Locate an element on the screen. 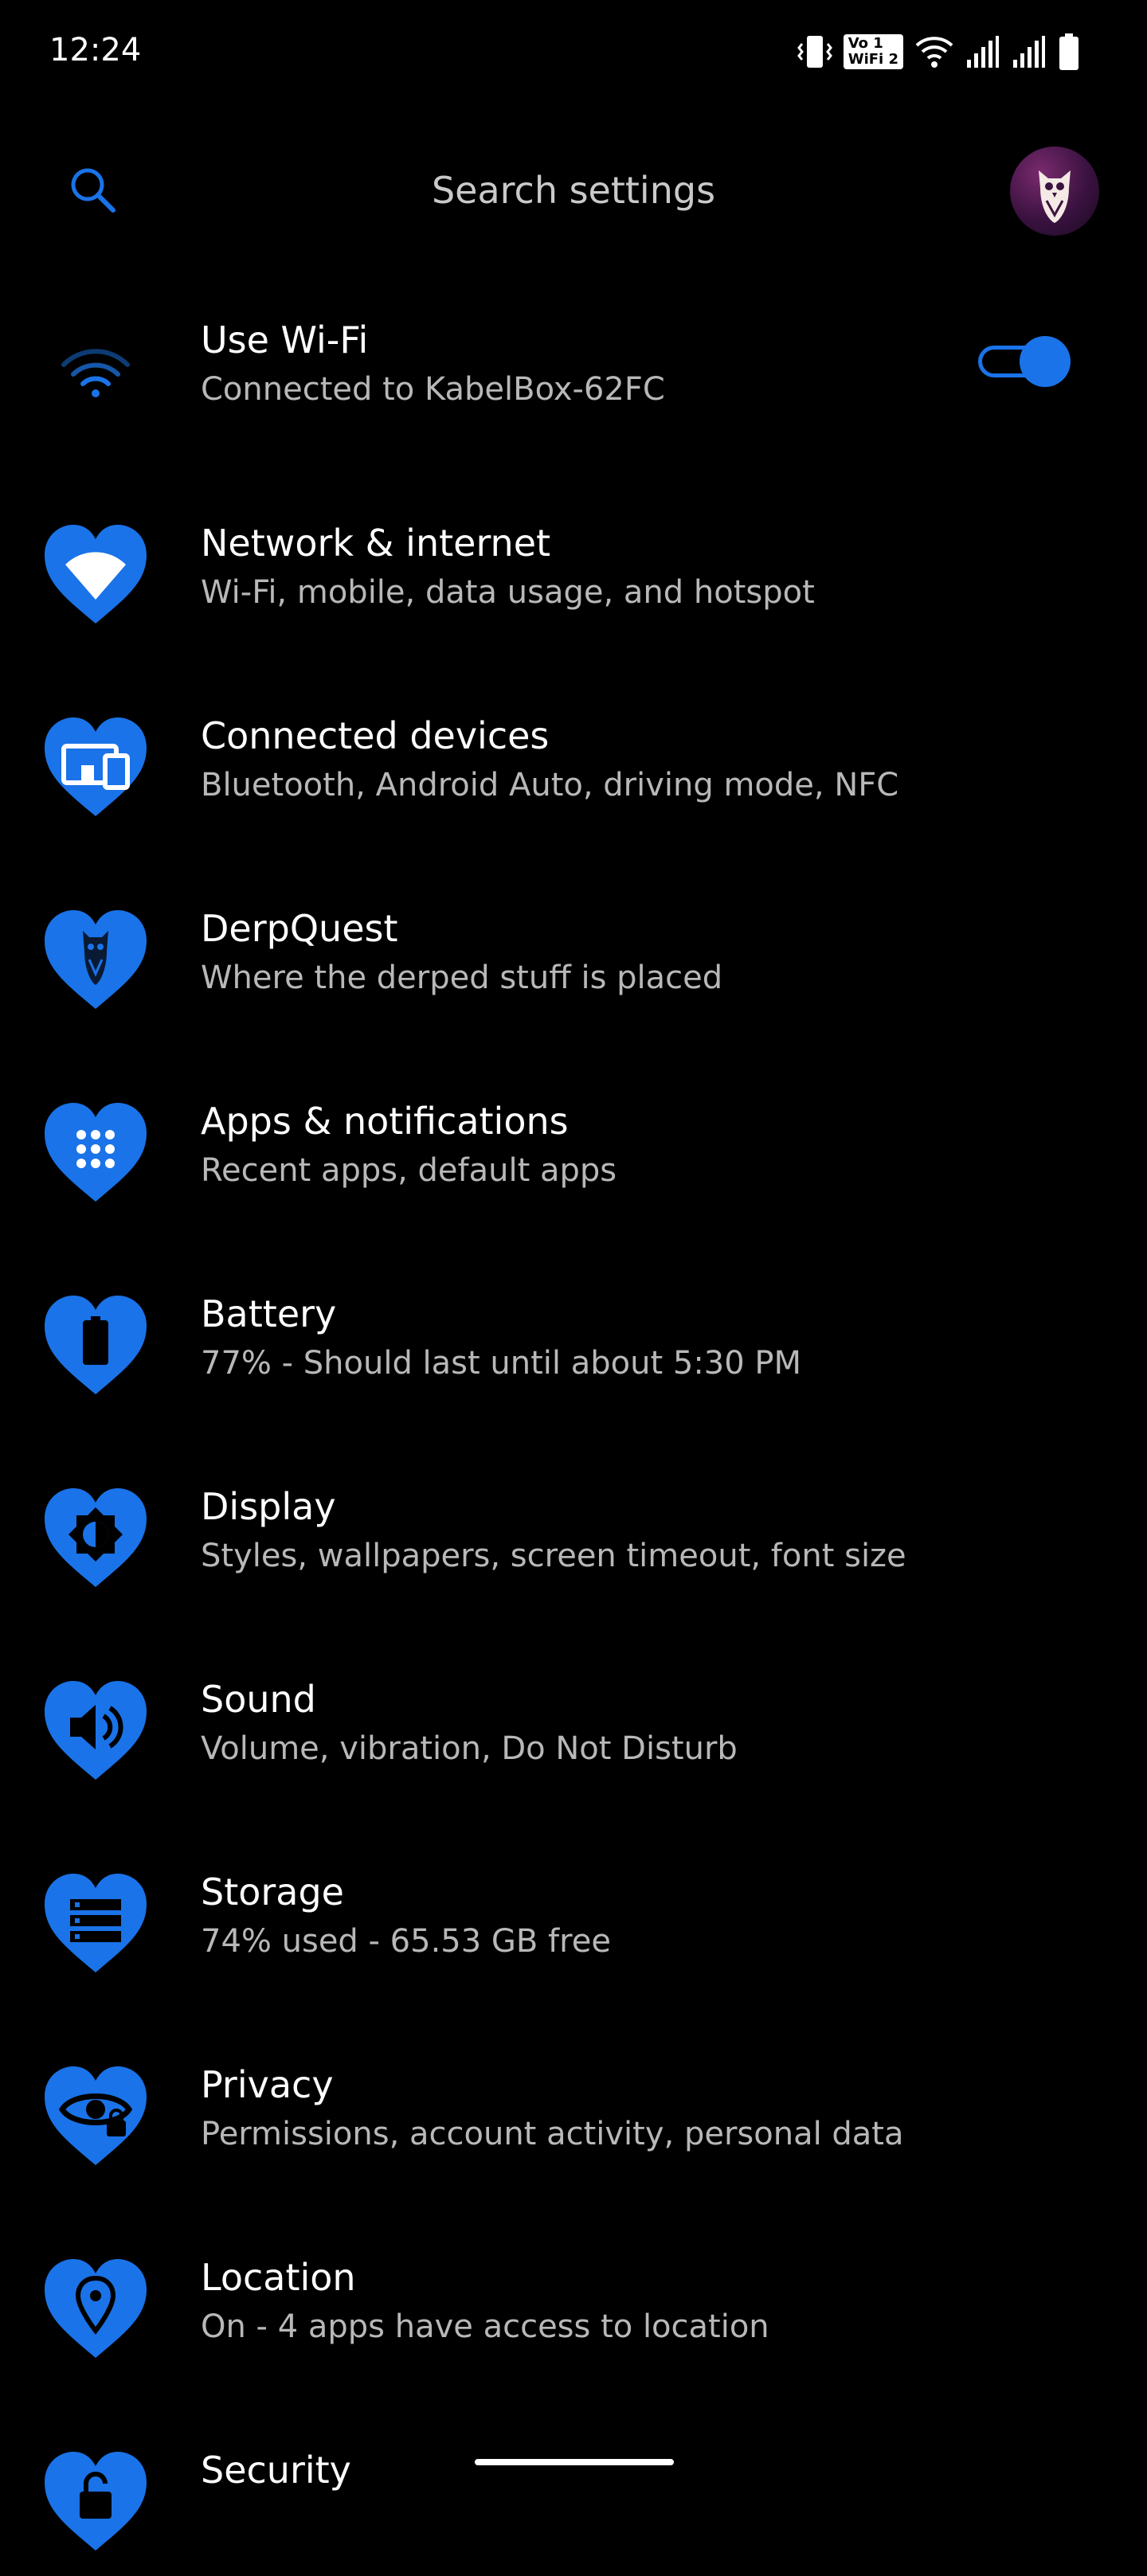  volte-wifi-icon: Vo 1 WiFi 2 is located at coordinates (873, 52).